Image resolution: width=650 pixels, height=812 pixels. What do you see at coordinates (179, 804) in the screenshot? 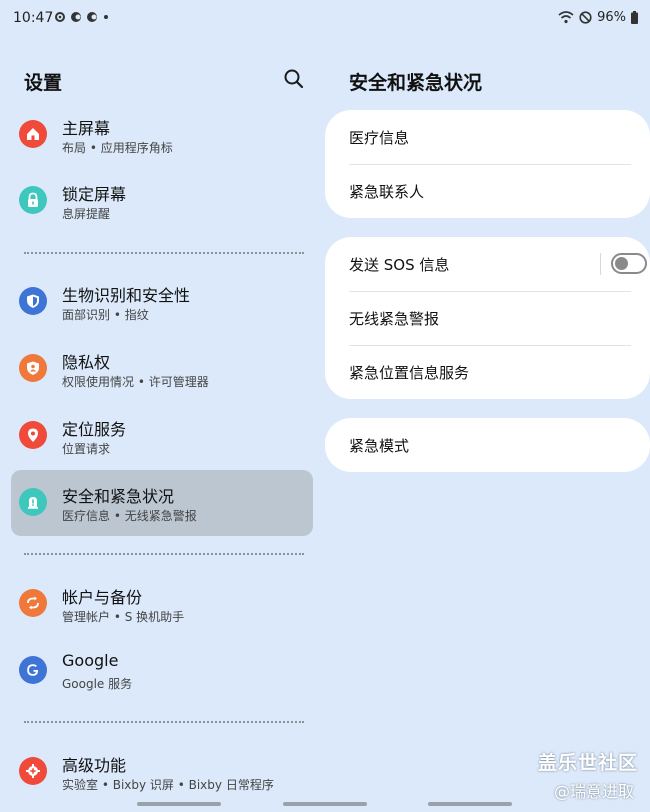
I see `nav-handle-left` at bounding box center [179, 804].